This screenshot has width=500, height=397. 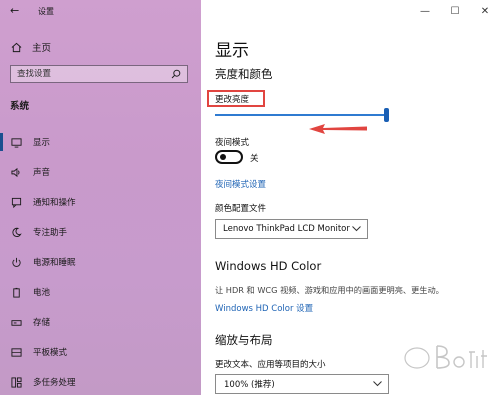 I want to click on multitask-icon, so click(x=16, y=382).